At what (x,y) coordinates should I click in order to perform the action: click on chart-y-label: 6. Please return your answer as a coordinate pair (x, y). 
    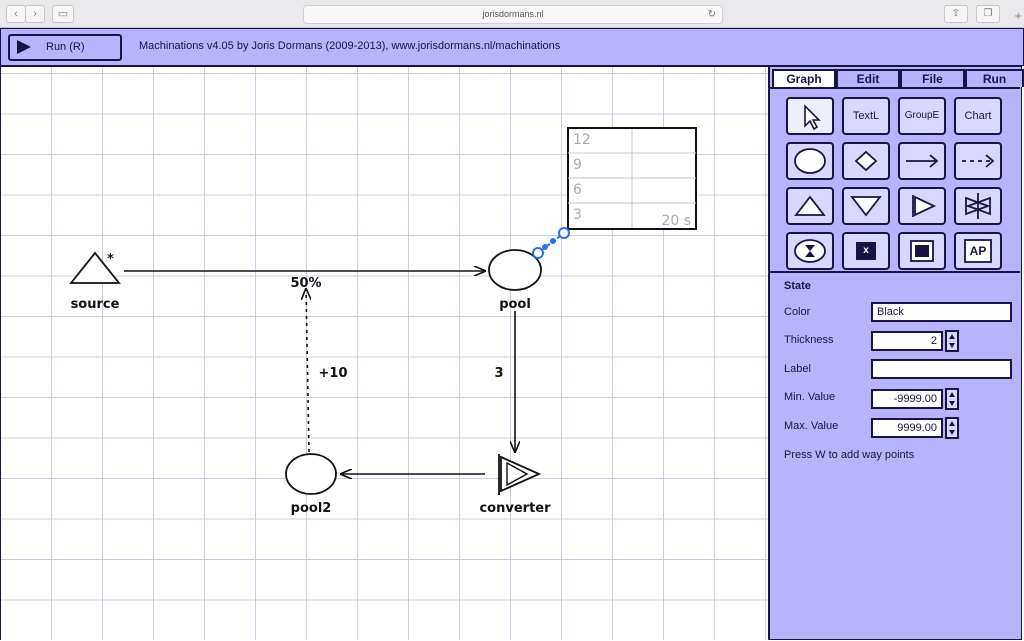
    Looking at the image, I should click on (577, 190).